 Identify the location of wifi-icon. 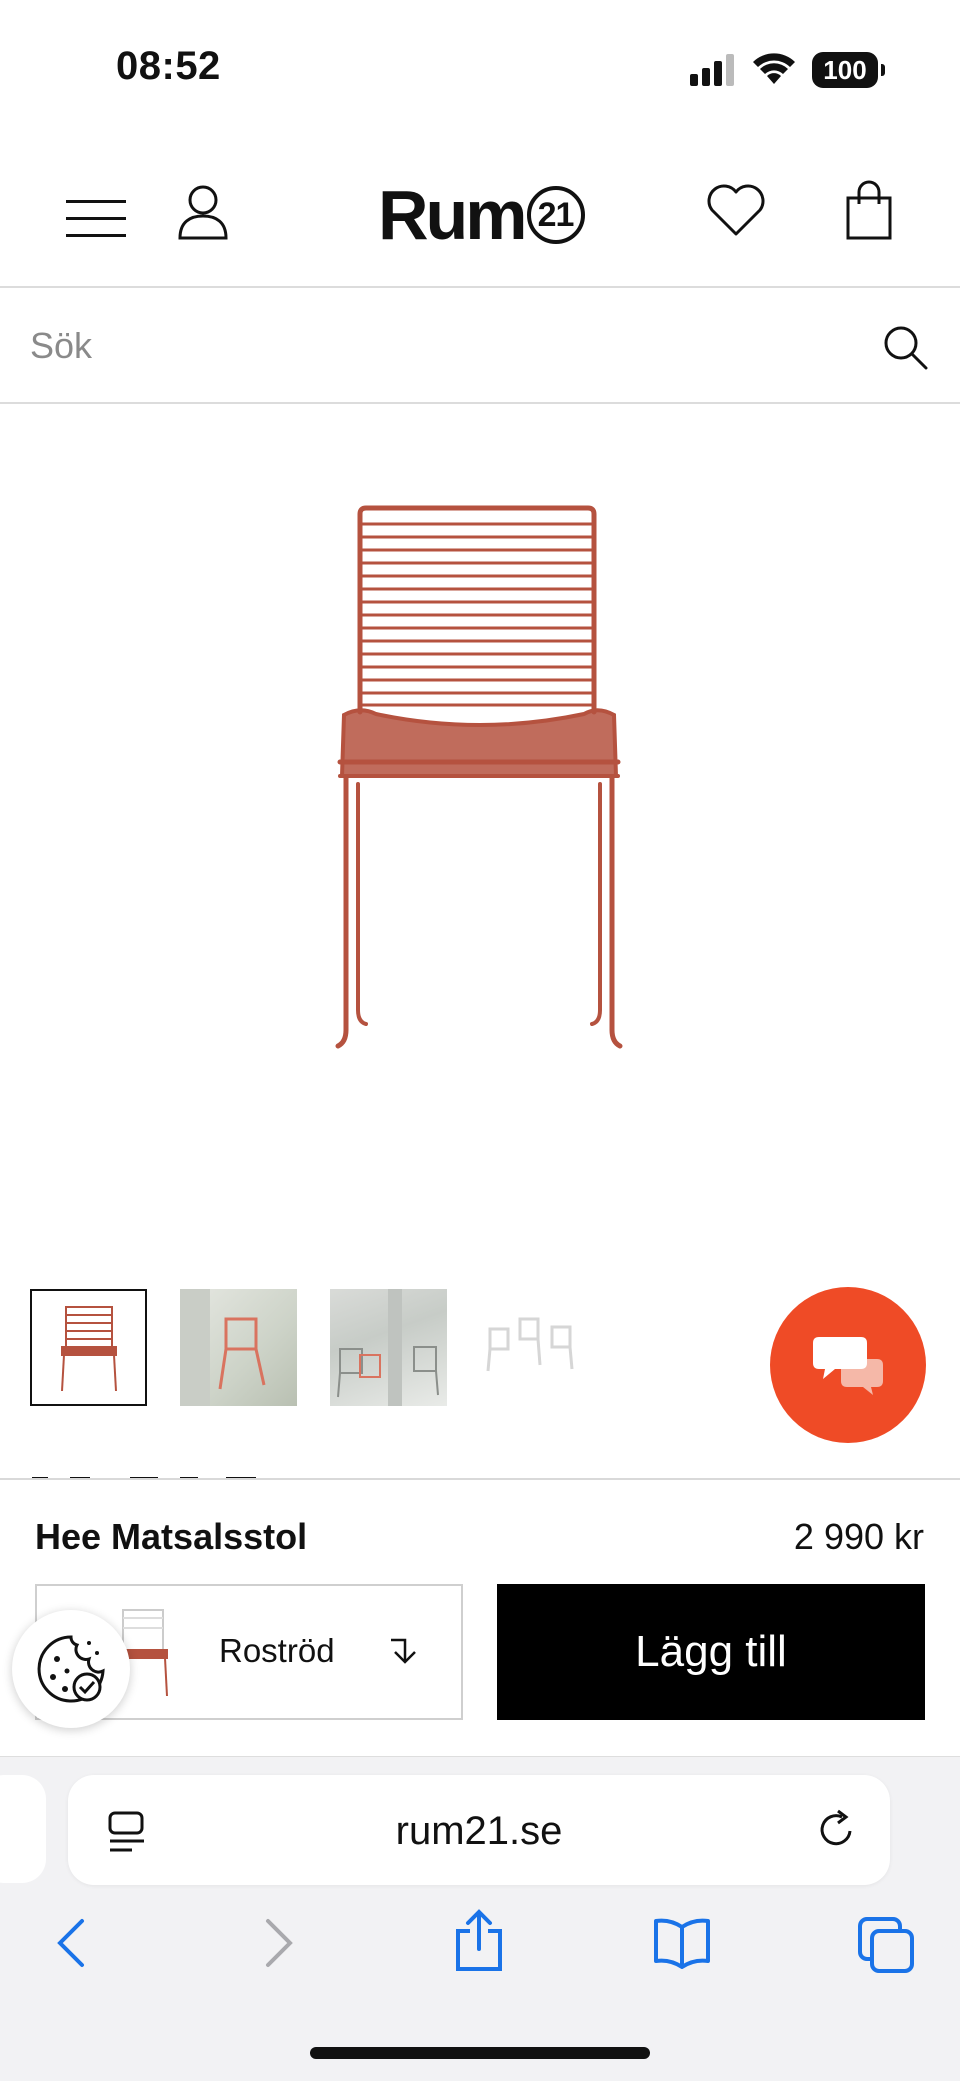
(774, 68).